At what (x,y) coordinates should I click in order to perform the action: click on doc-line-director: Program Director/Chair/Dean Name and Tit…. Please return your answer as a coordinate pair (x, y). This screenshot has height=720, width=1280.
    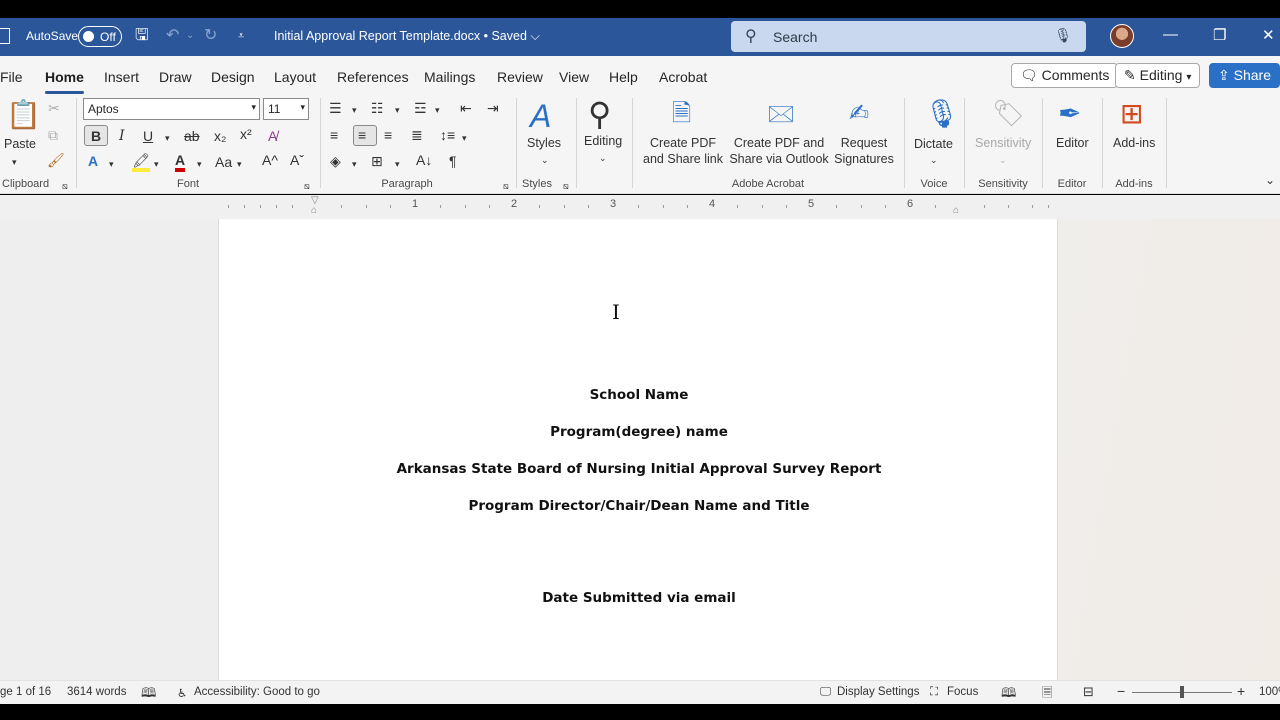
    Looking at the image, I should click on (639, 506).